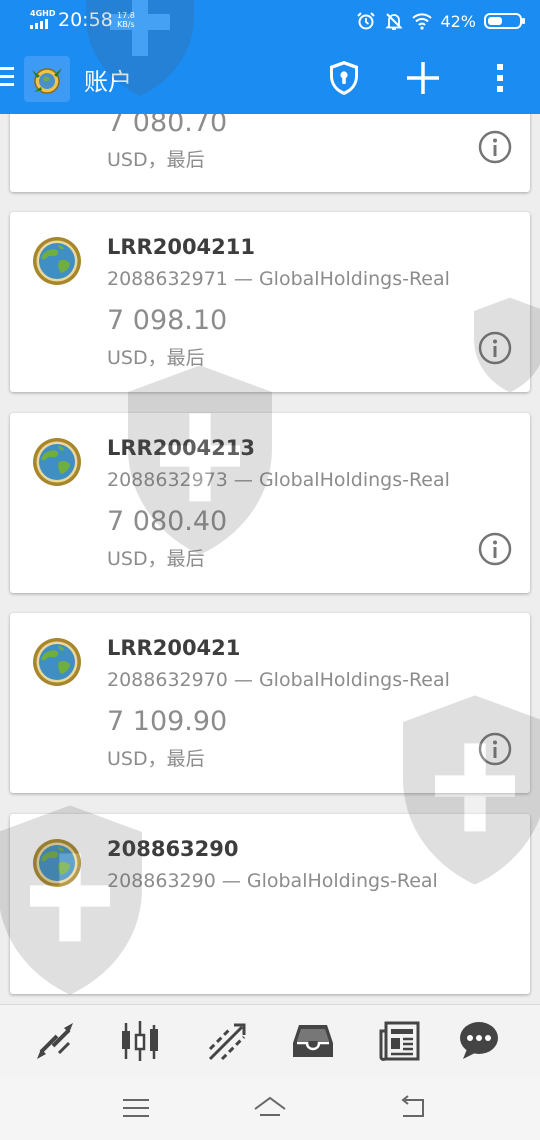 The width and height of the screenshot is (540, 1140). I want to click on account-name: LRR200421, so click(174, 648).